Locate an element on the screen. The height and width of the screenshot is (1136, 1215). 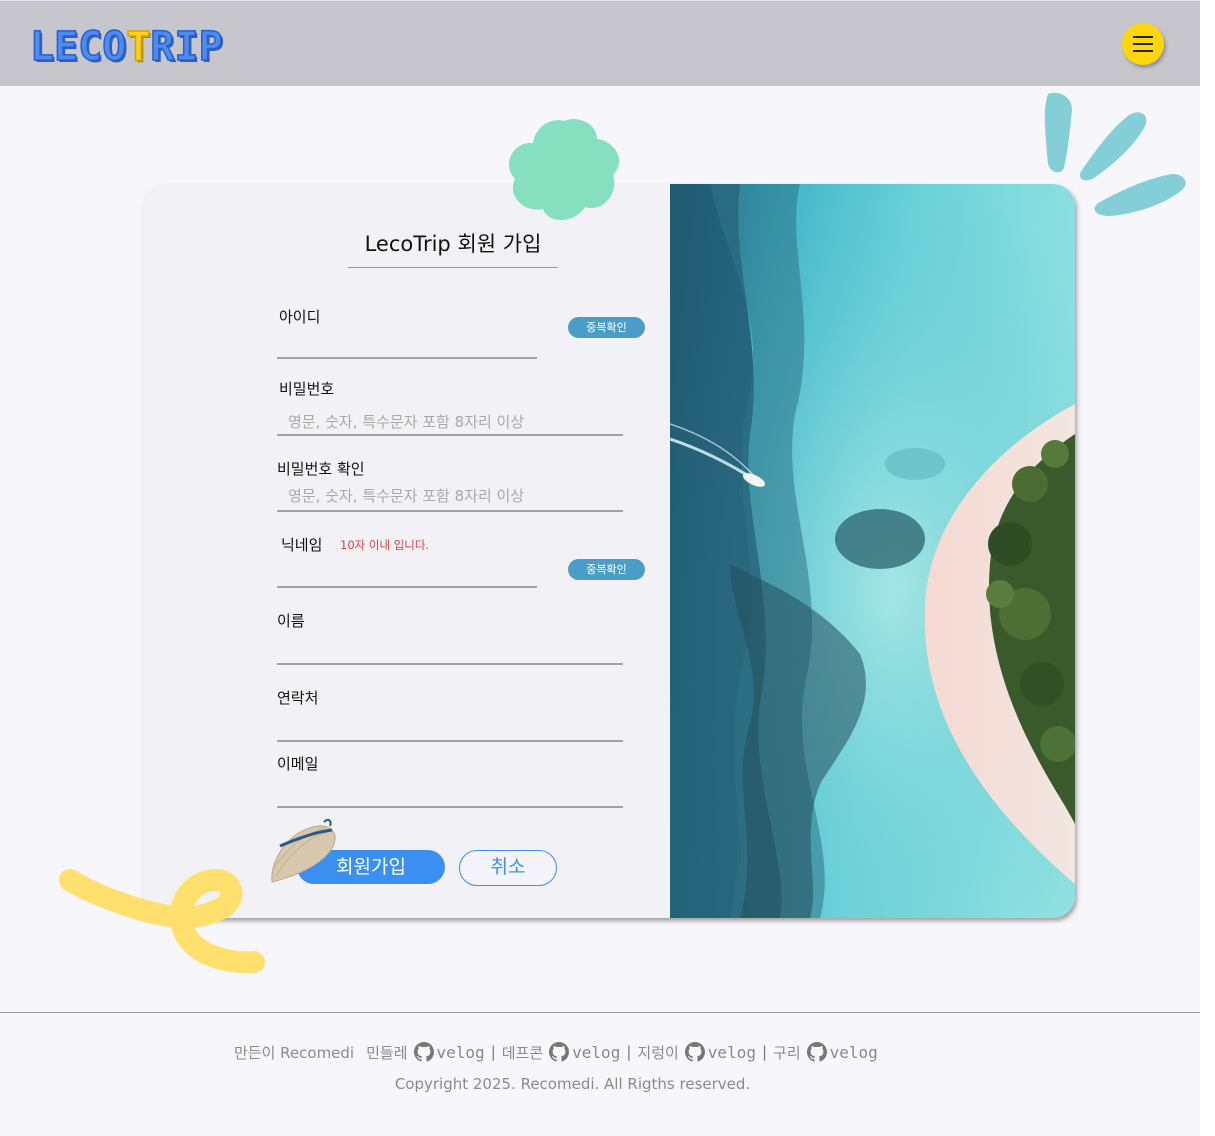
member-name: 민들레 is located at coordinates (387, 1052).